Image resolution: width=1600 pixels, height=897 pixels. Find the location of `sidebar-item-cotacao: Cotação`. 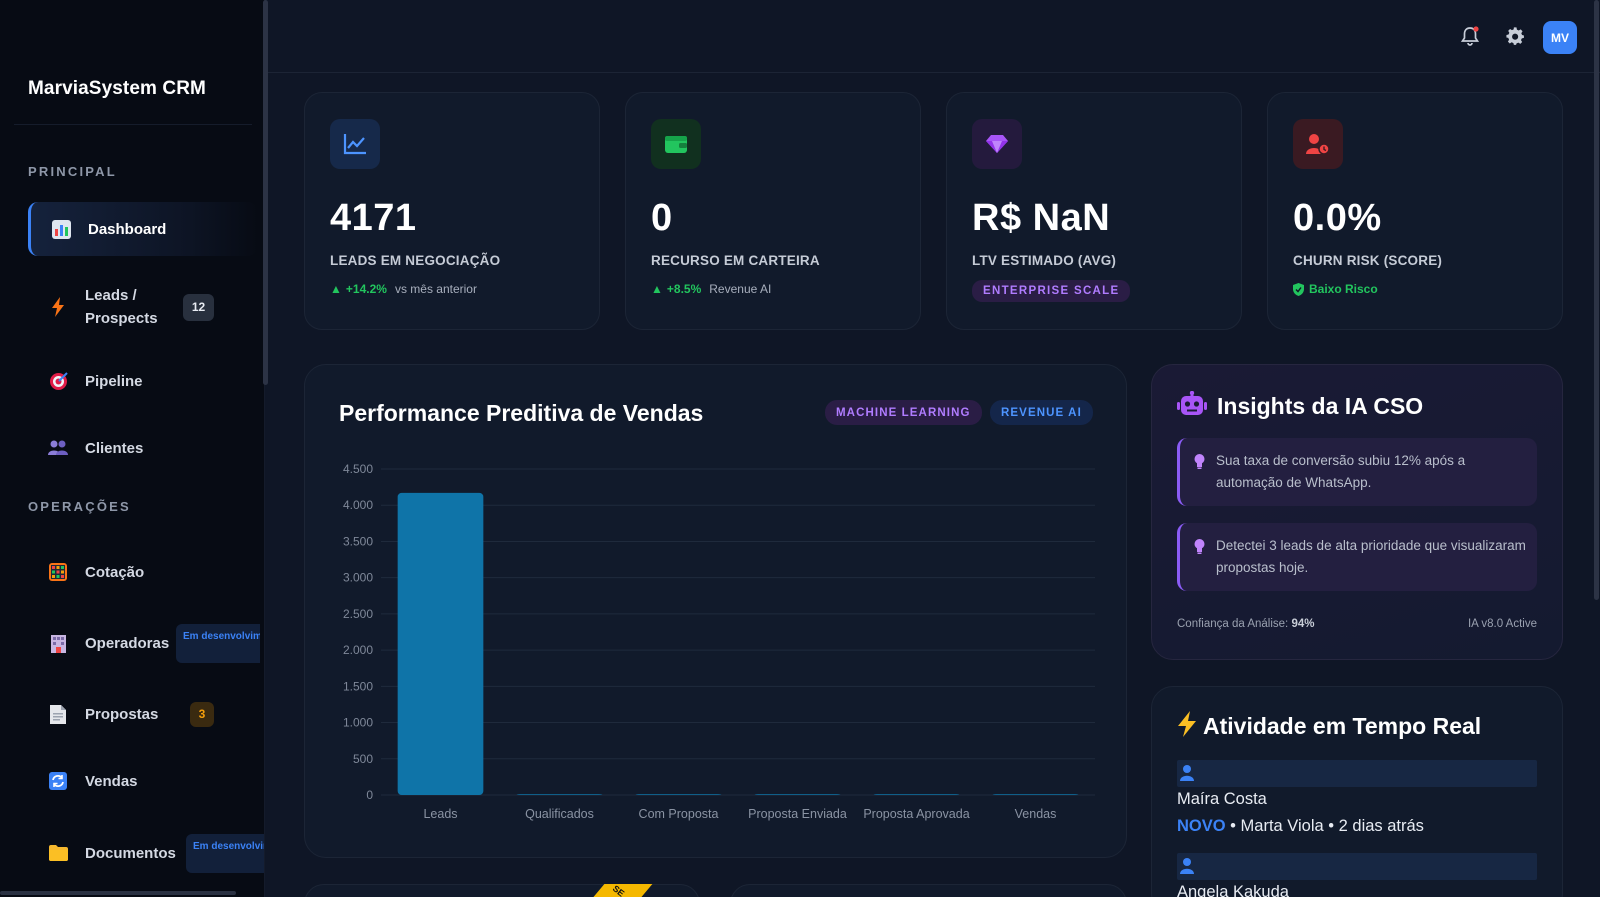

sidebar-item-cotacao: Cotação is located at coordinates (143, 572).